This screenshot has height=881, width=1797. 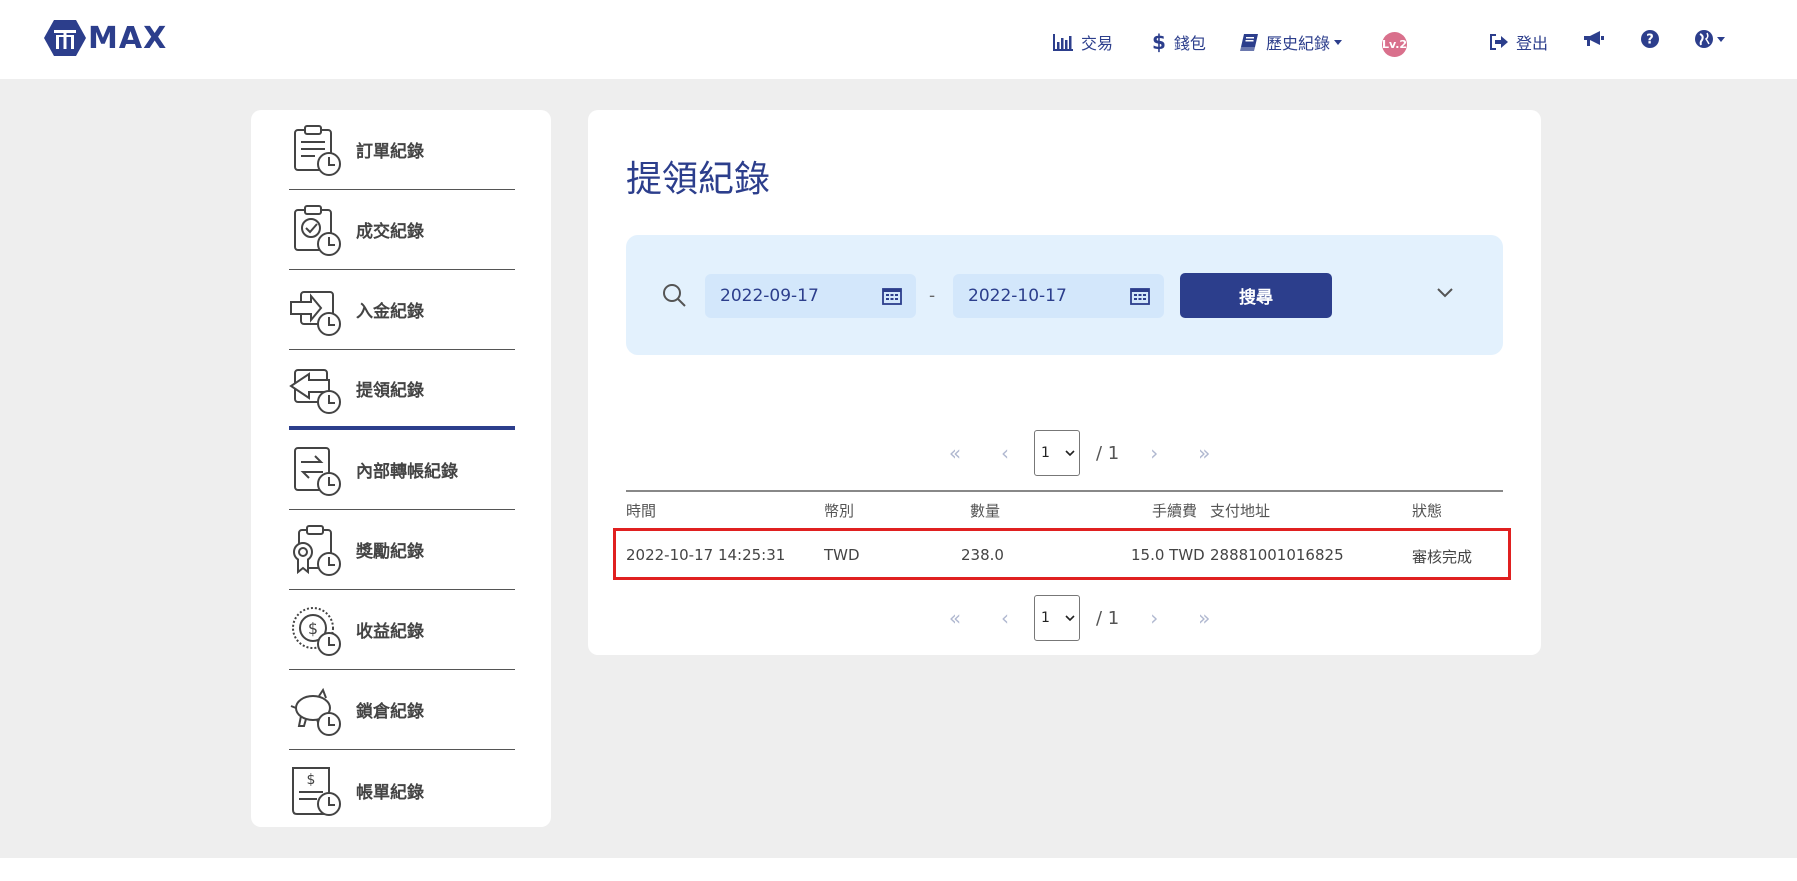 I want to click on reward-record-icon, so click(x=317, y=550).